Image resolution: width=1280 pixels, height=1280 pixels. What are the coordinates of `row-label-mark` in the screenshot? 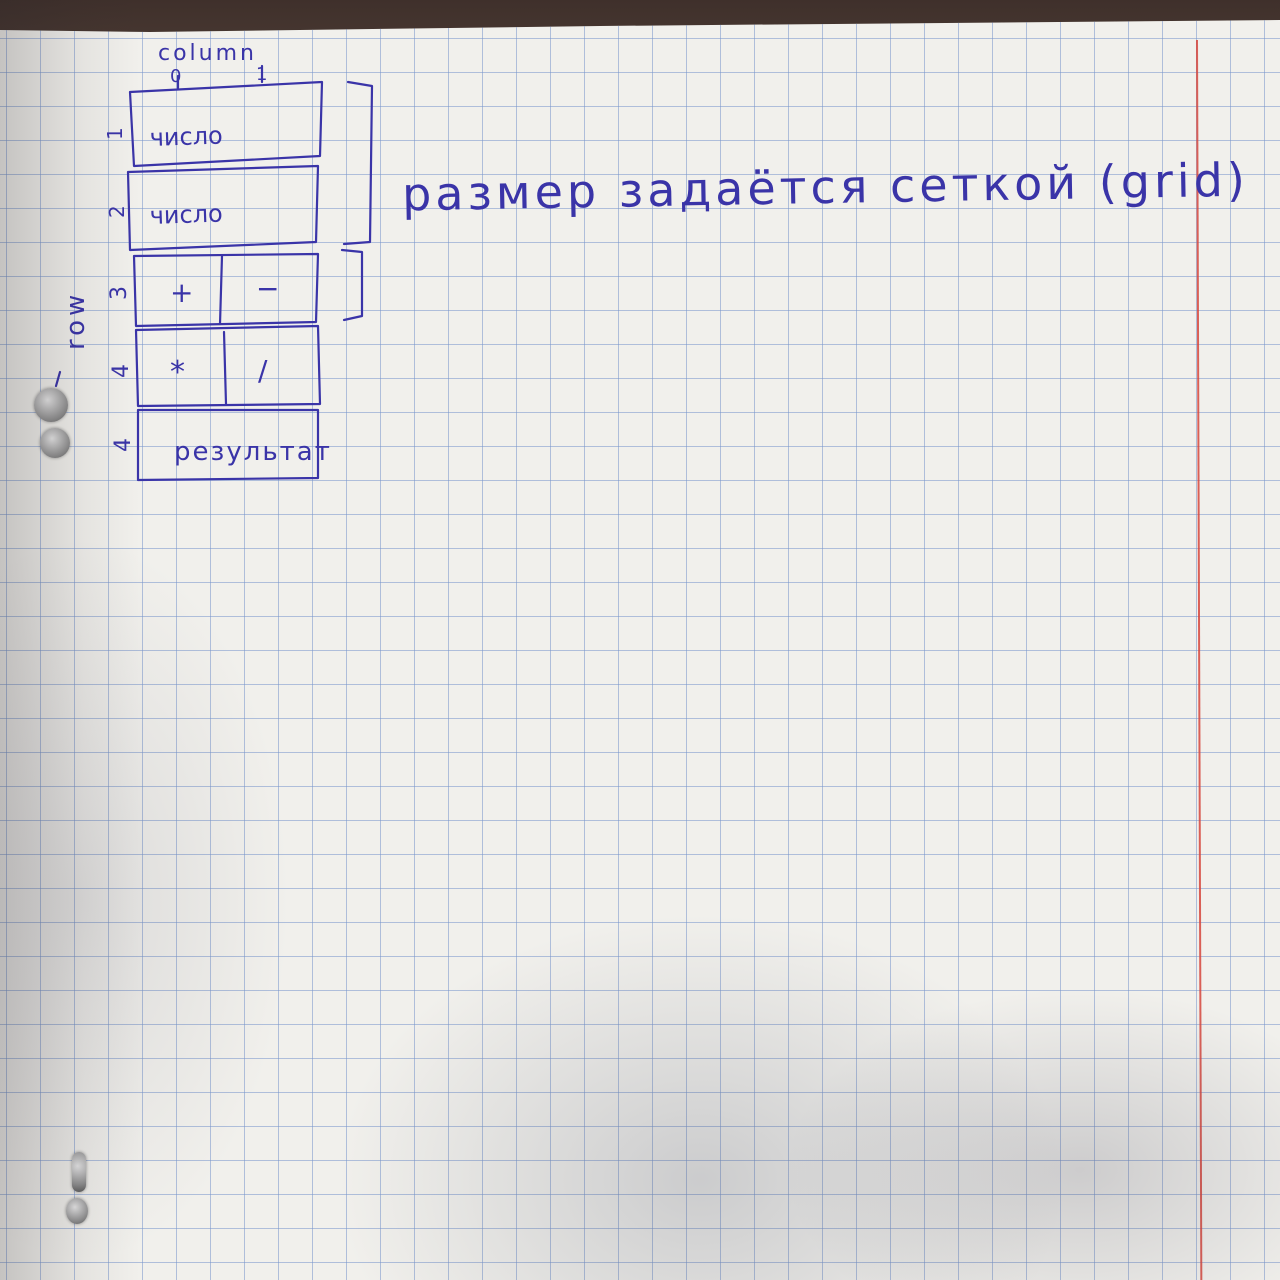 It's located at (58, 379).